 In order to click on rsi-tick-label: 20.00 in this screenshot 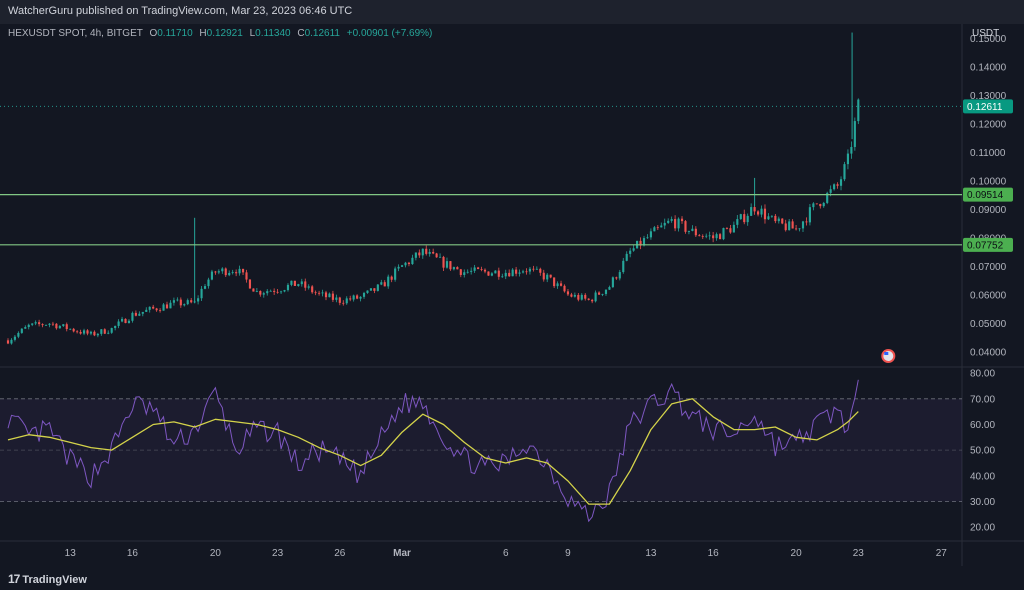, I will do `click(982, 528)`.